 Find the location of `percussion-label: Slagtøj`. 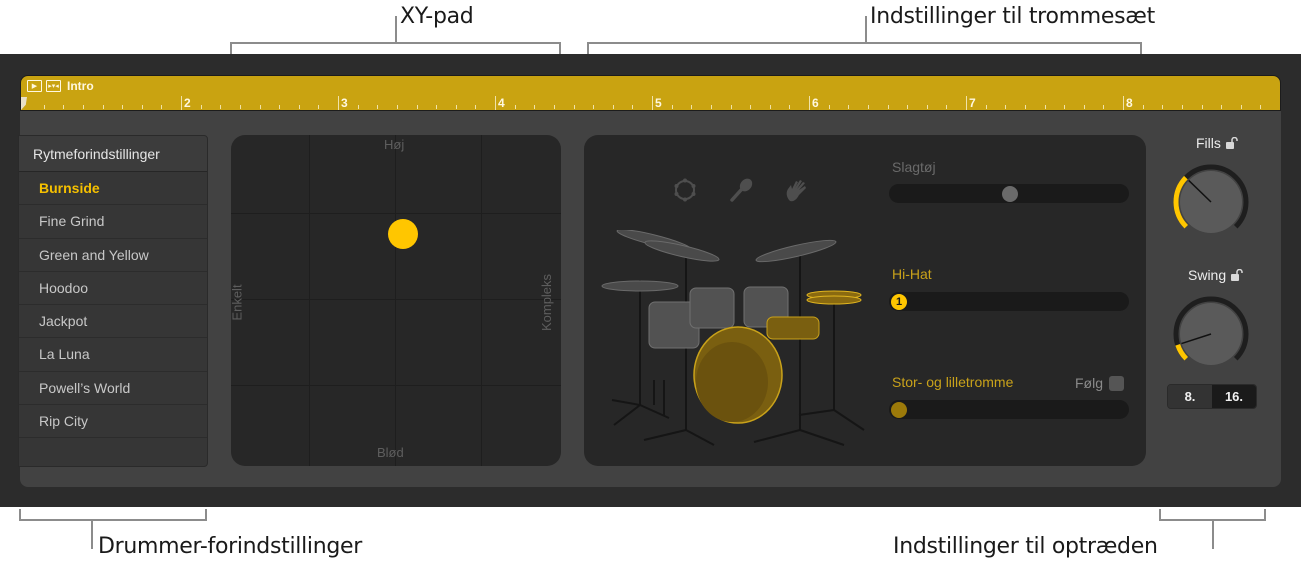

percussion-label: Slagtøj is located at coordinates (914, 167).